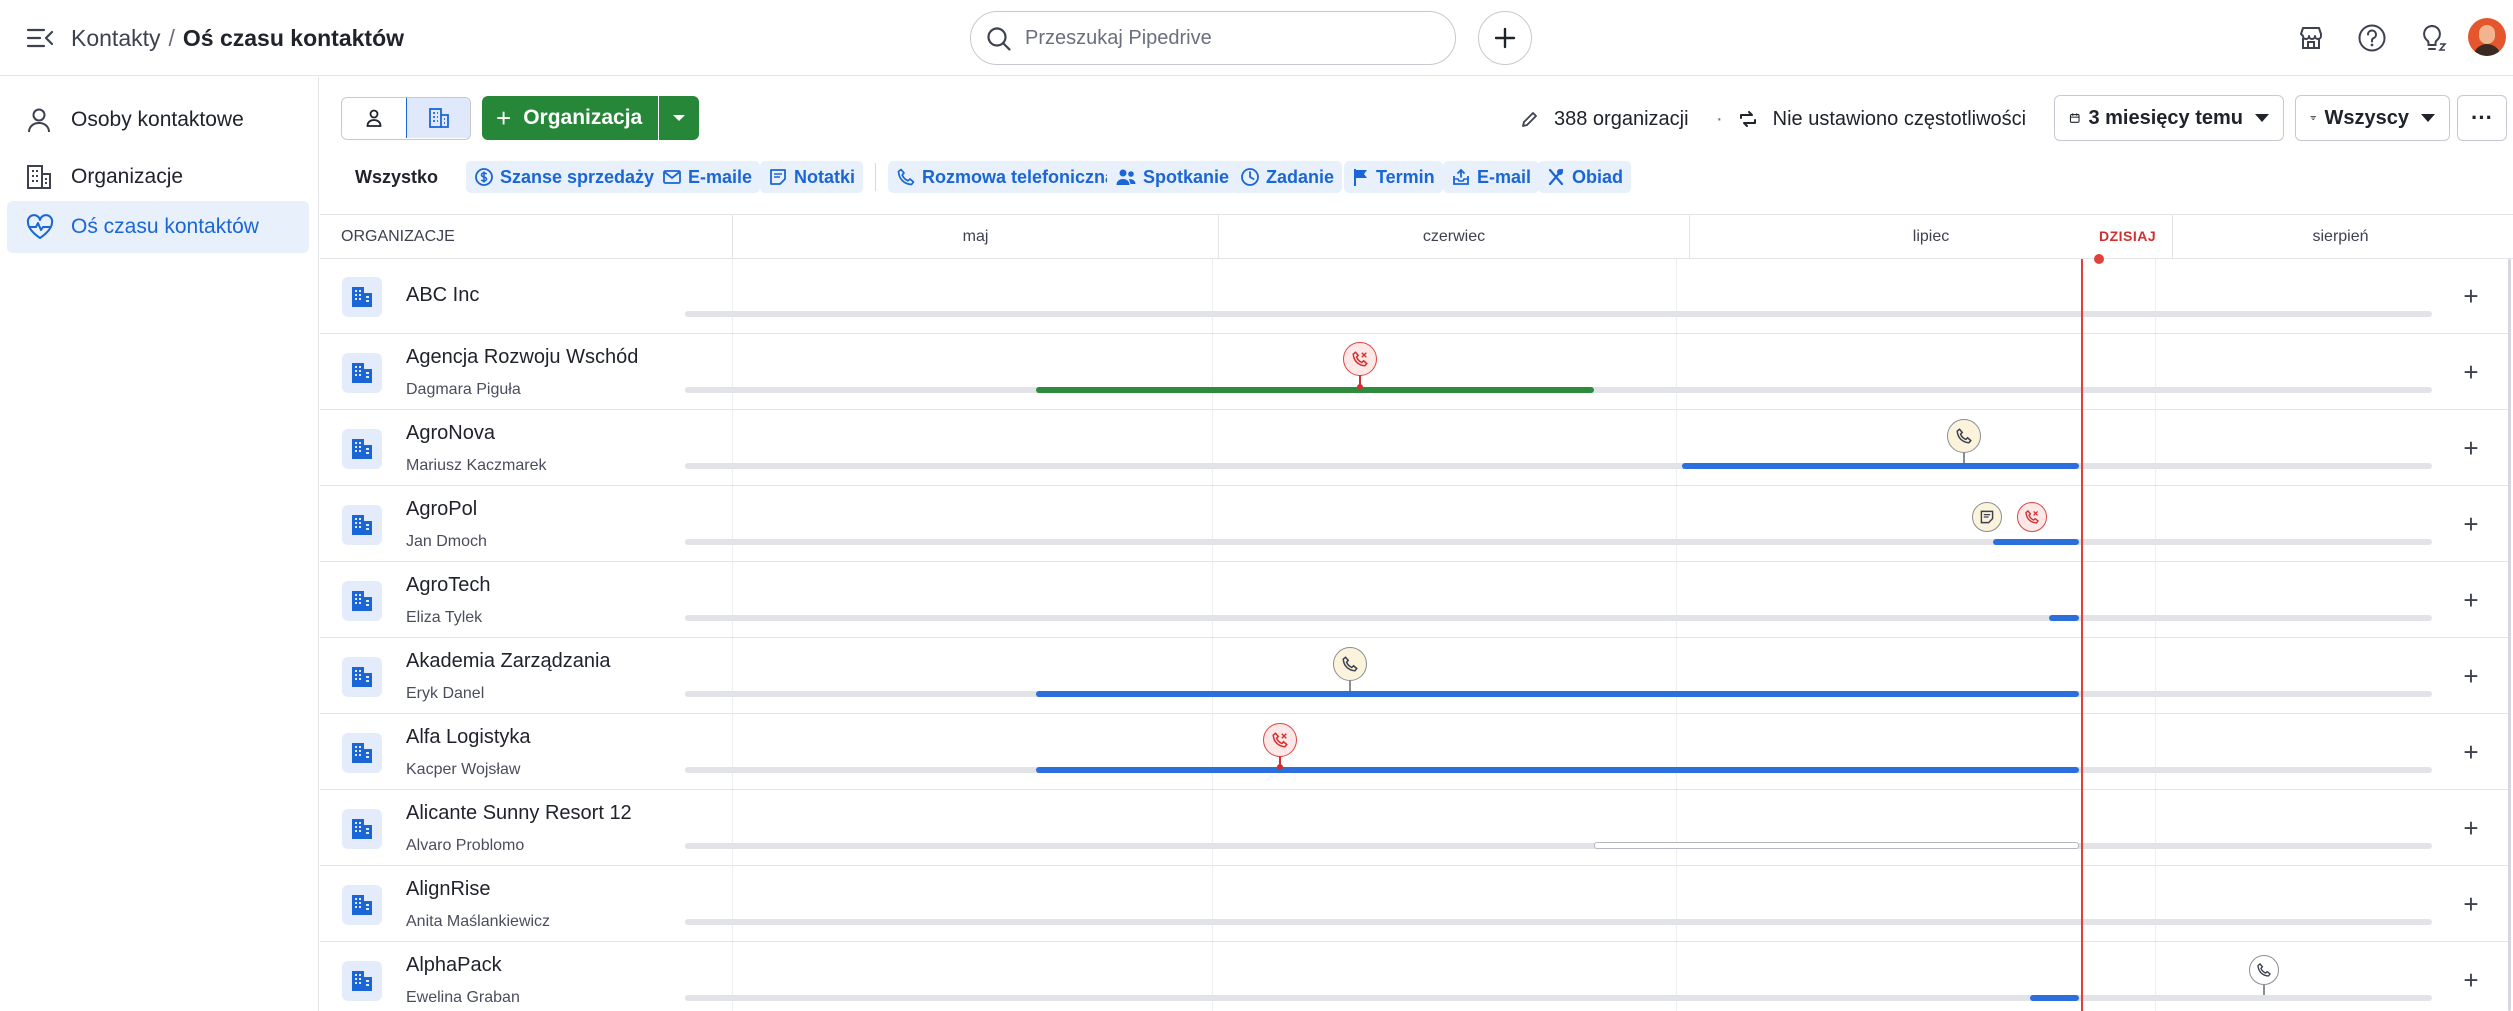 The width and height of the screenshot is (2513, 1011). Describe the element at coordinates (583, 117) in the screenshot. I see `add-organization-label: Organizacja` at that location.